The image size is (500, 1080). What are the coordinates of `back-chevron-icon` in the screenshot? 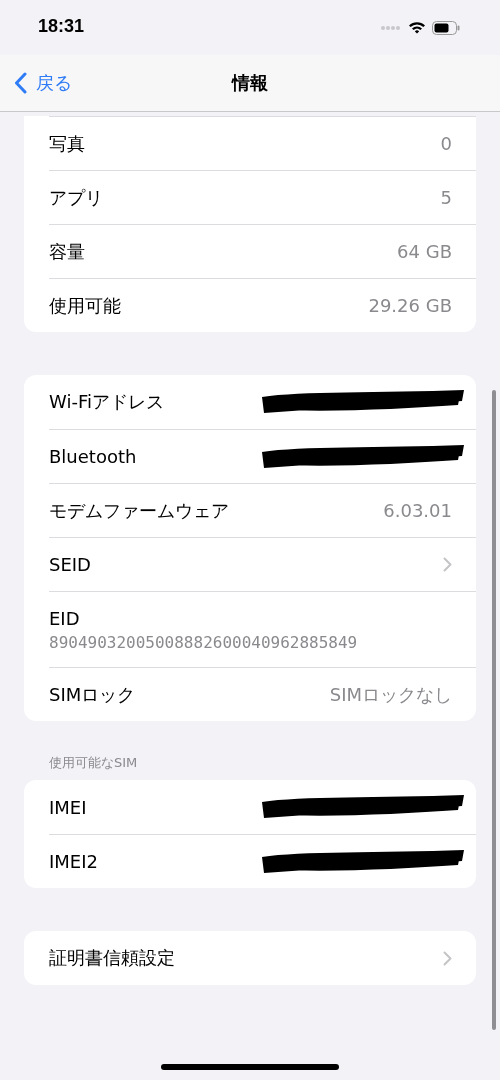 It's located at (21, 83).